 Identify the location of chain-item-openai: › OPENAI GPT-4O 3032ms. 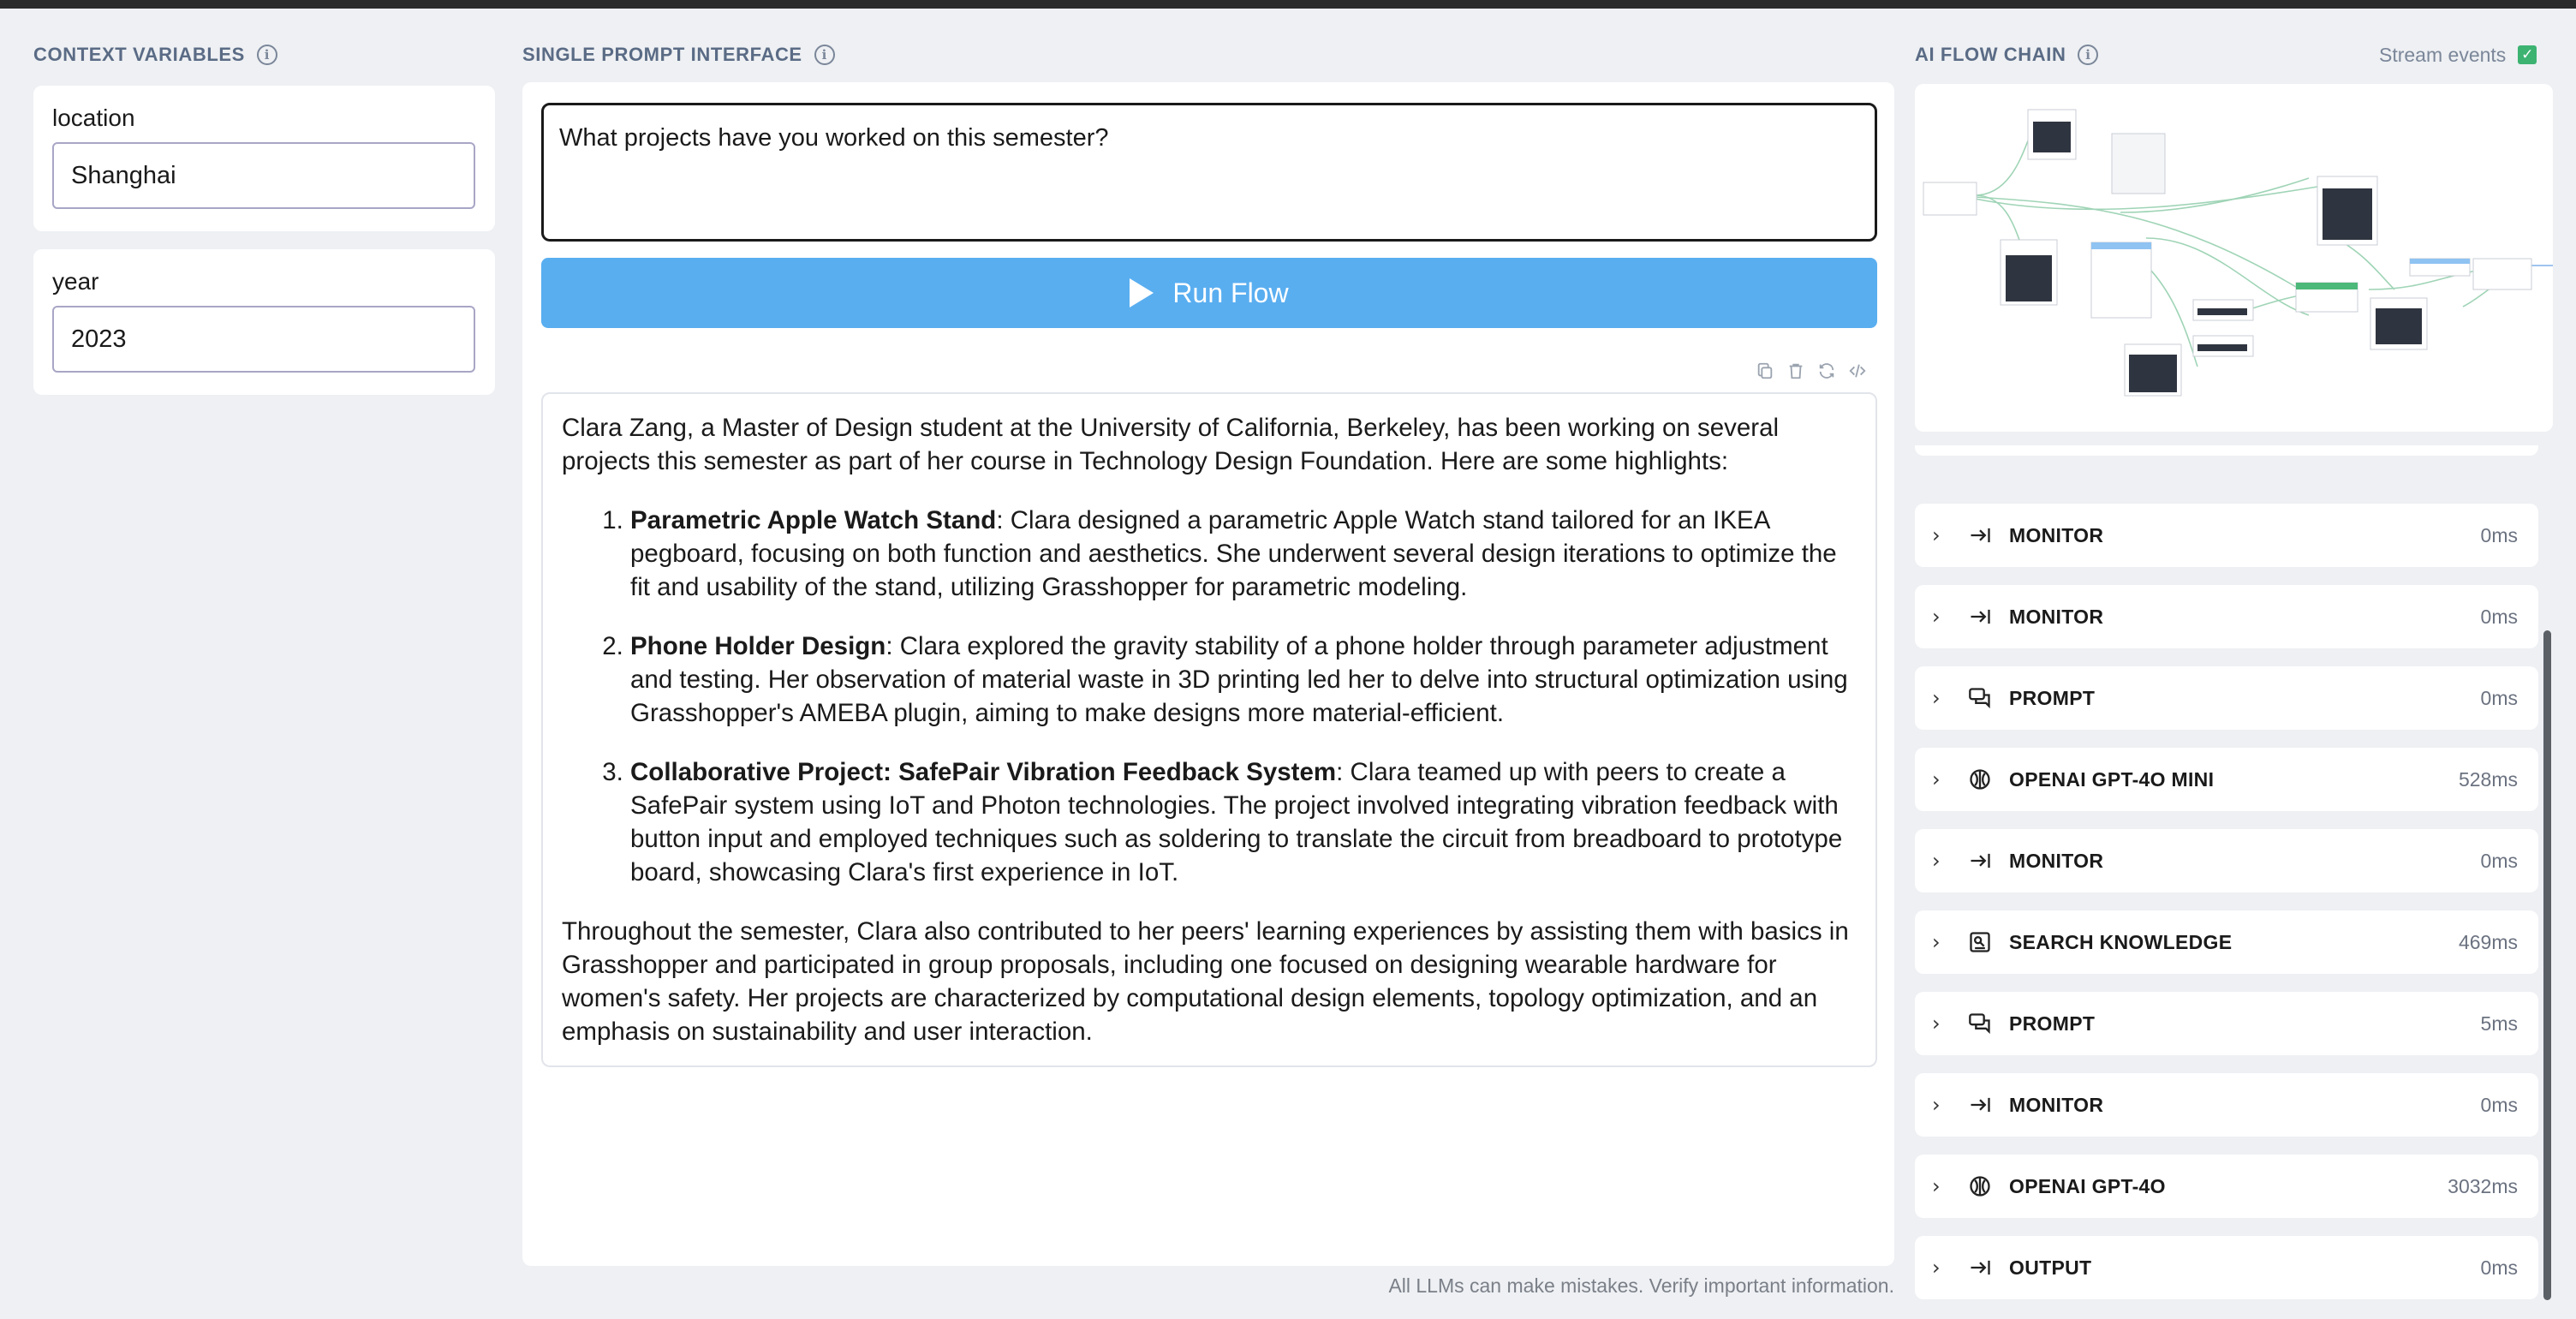
(2226, 1187).